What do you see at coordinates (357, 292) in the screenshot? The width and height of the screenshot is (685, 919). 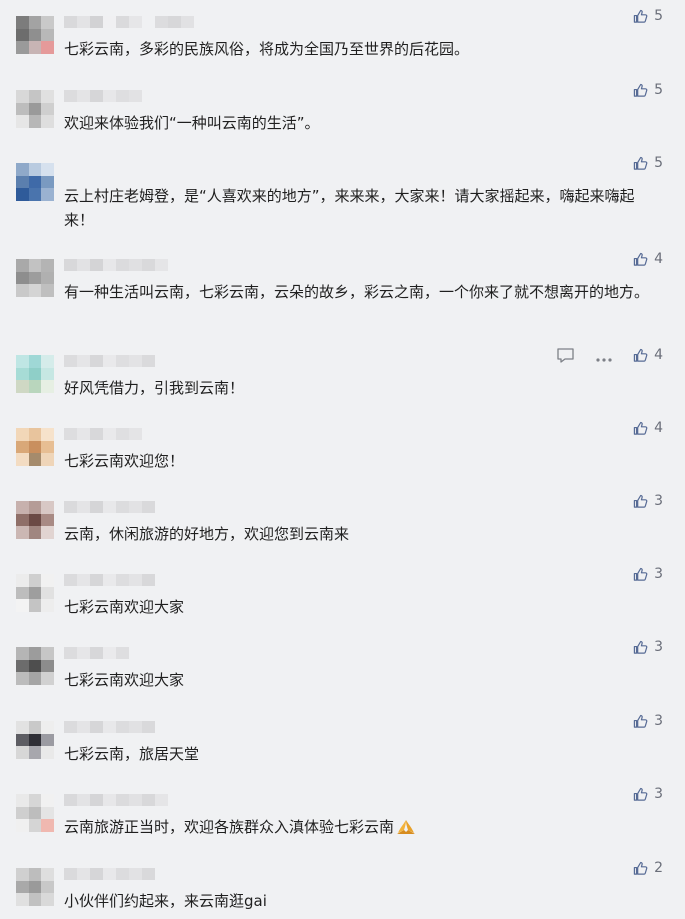 I see `comment-text: 有一种生活叫云南，七彩云南，云朵的故乡，彩云之南，一个你来了就不想离开的地方。` at bounding box center [357, 292].